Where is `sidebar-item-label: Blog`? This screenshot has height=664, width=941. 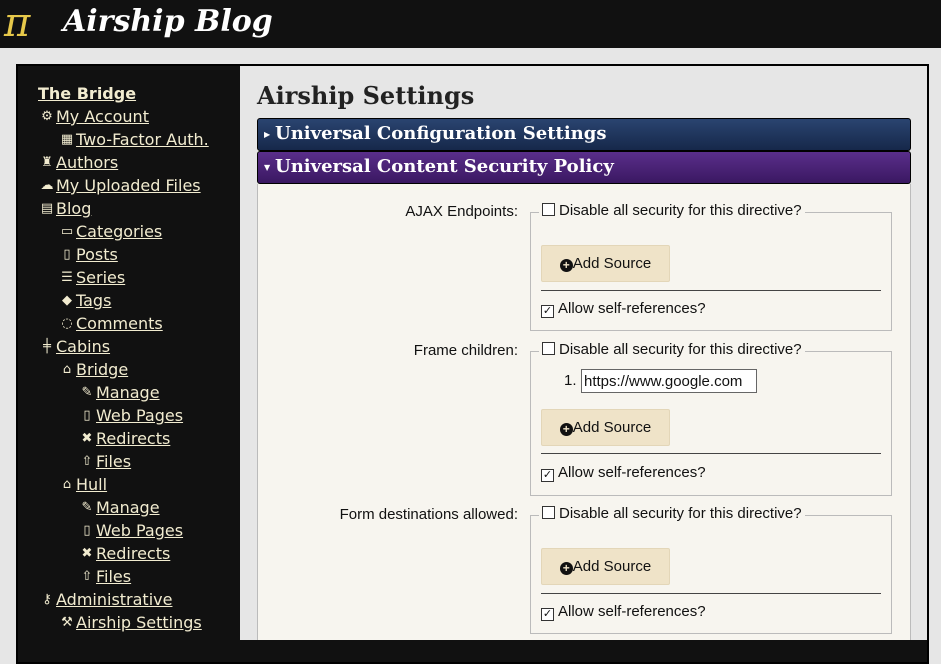
sidebar-item-label: Blog is located at coordinates (74, 208).